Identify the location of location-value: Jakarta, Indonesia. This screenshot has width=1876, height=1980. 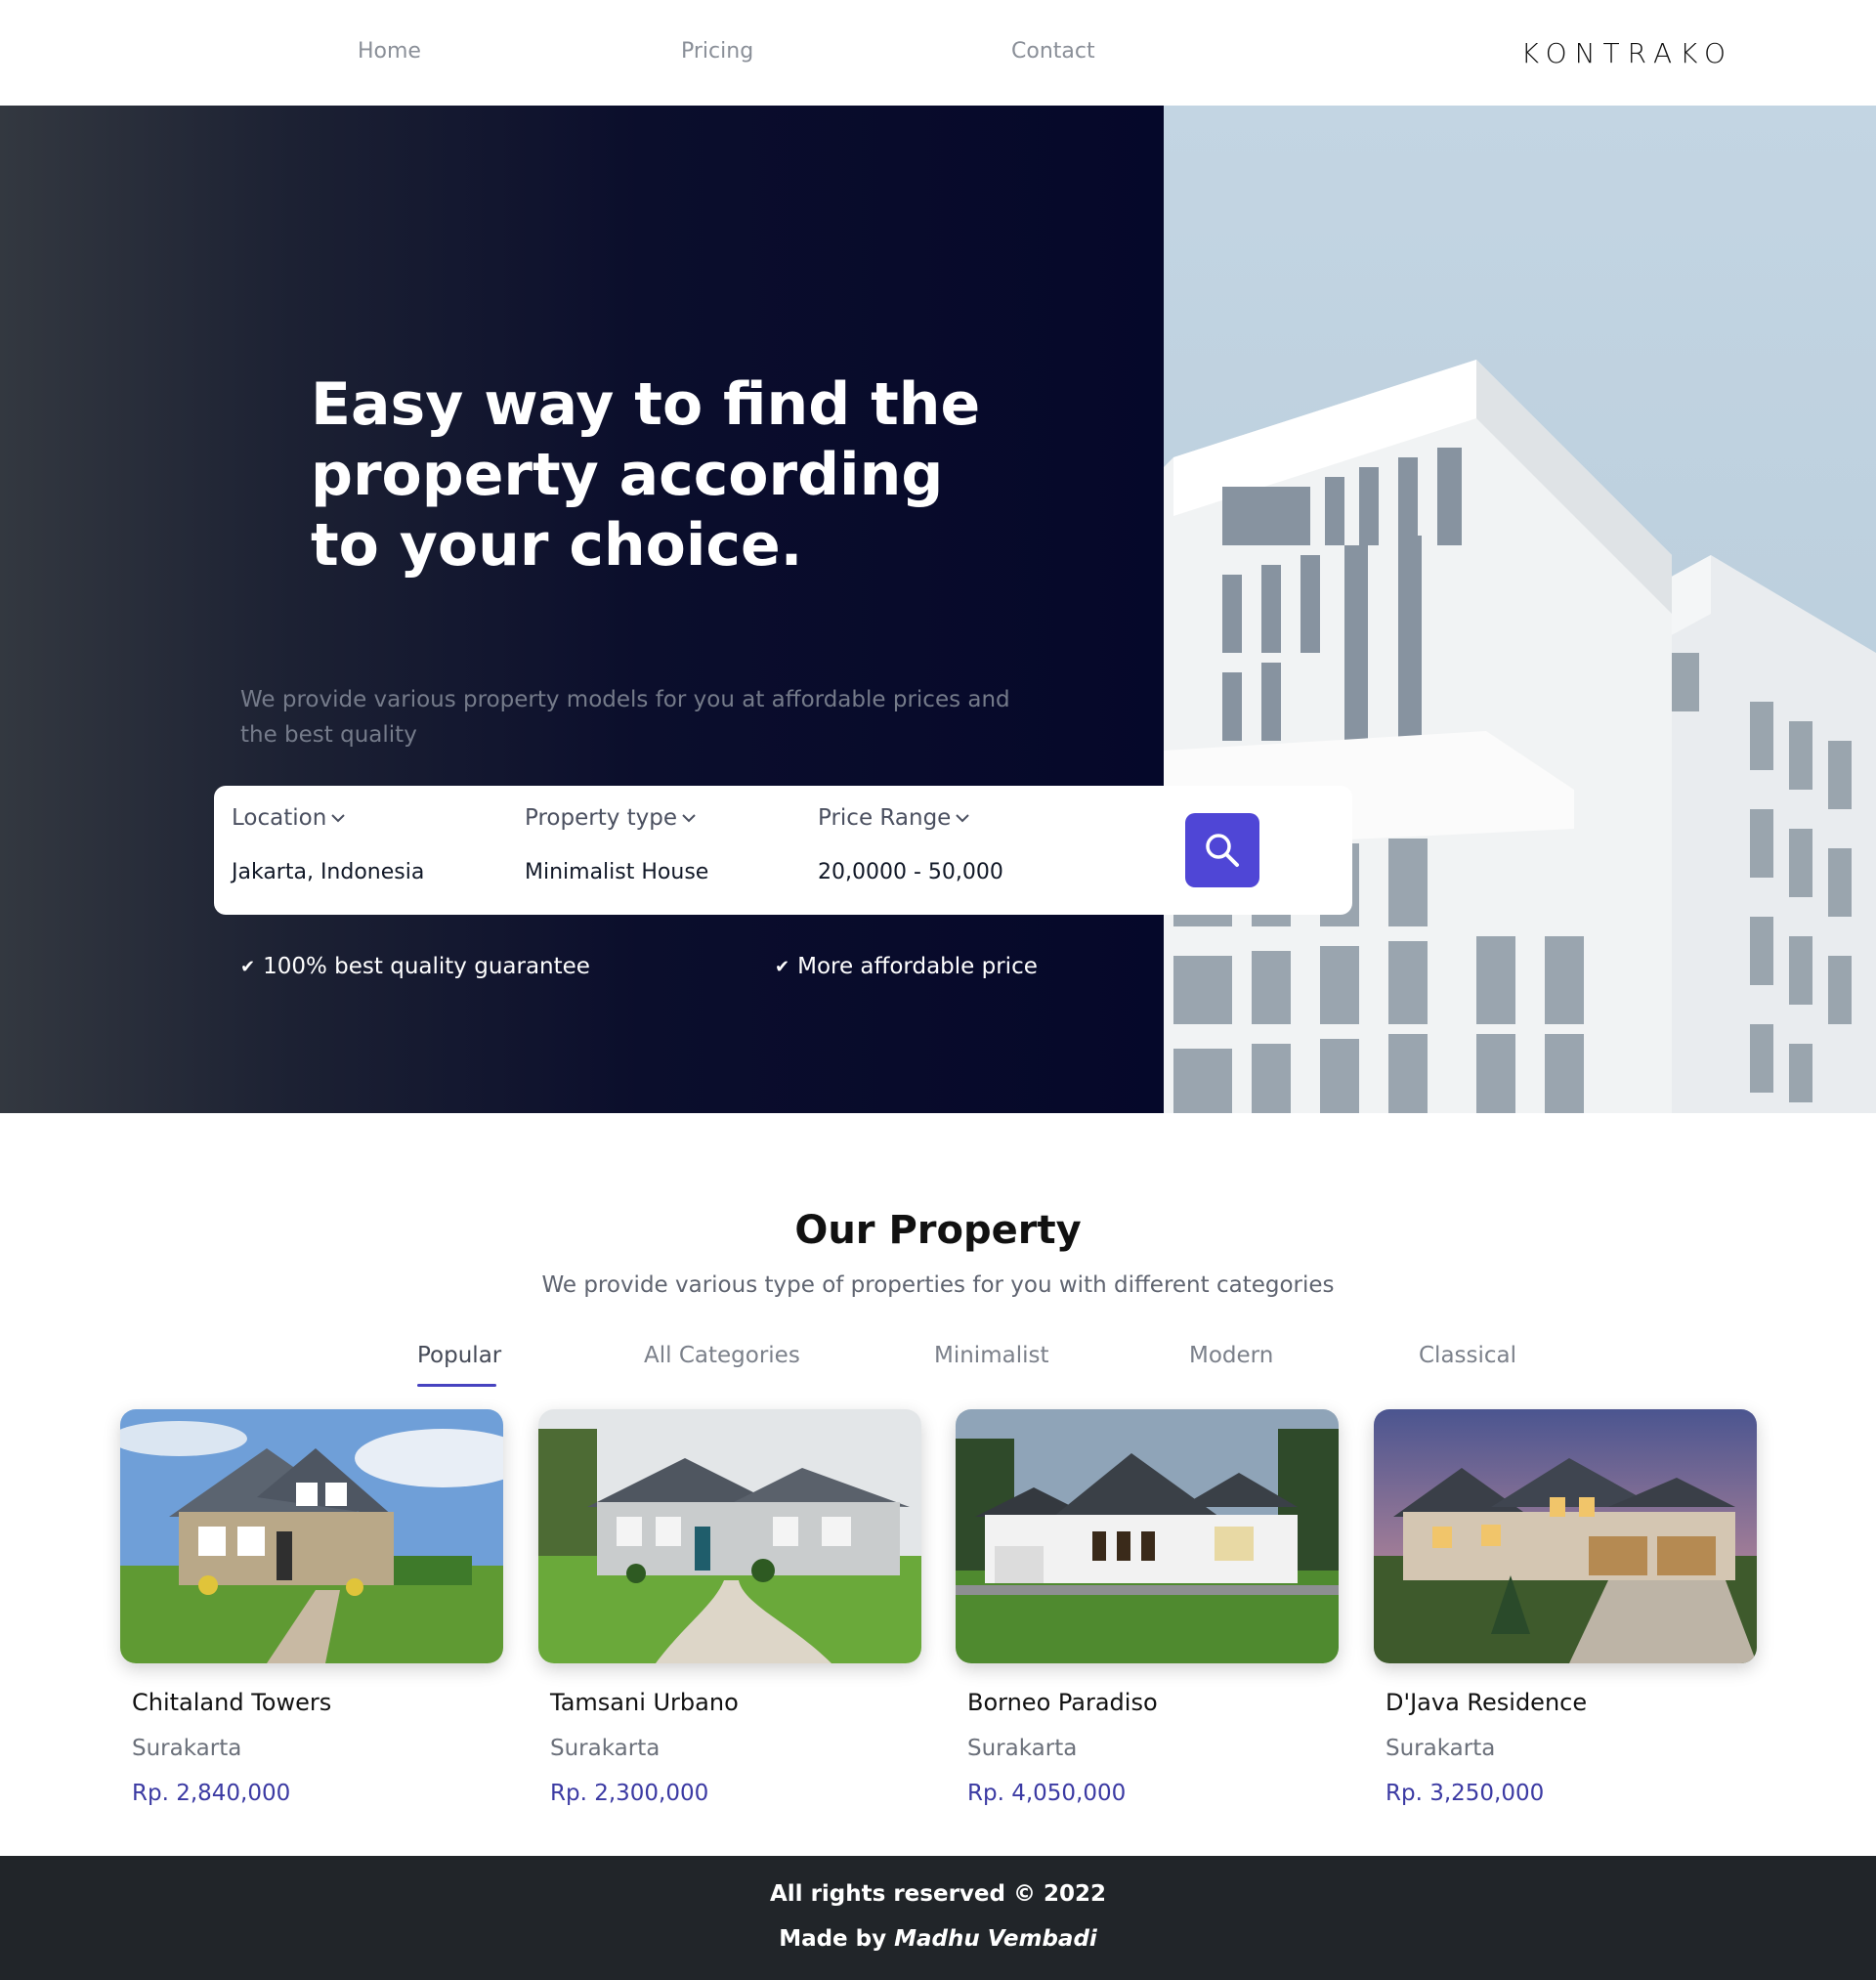
(328, 872).